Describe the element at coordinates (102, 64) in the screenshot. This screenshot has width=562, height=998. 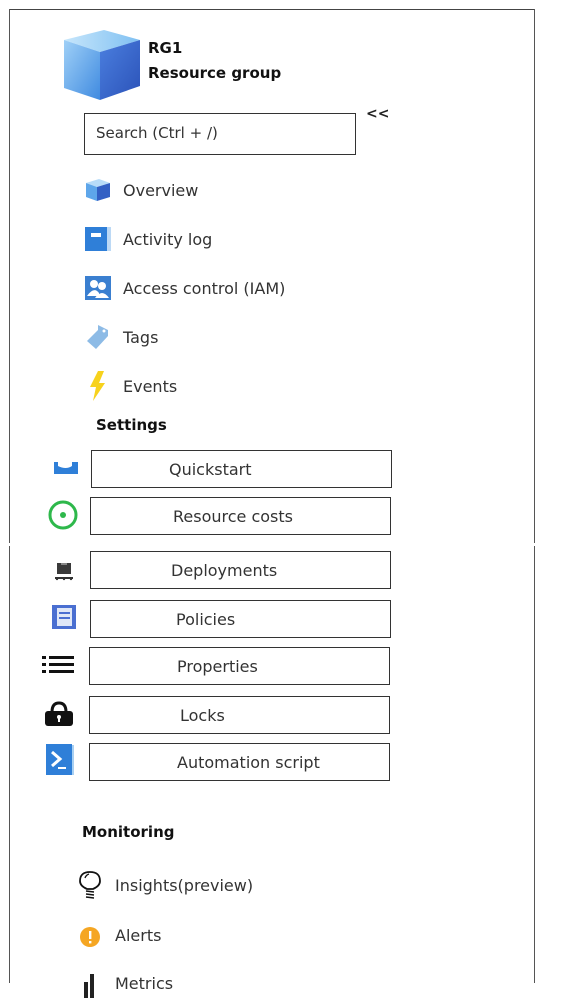
I see `resource-group-cube-icon` at that location.